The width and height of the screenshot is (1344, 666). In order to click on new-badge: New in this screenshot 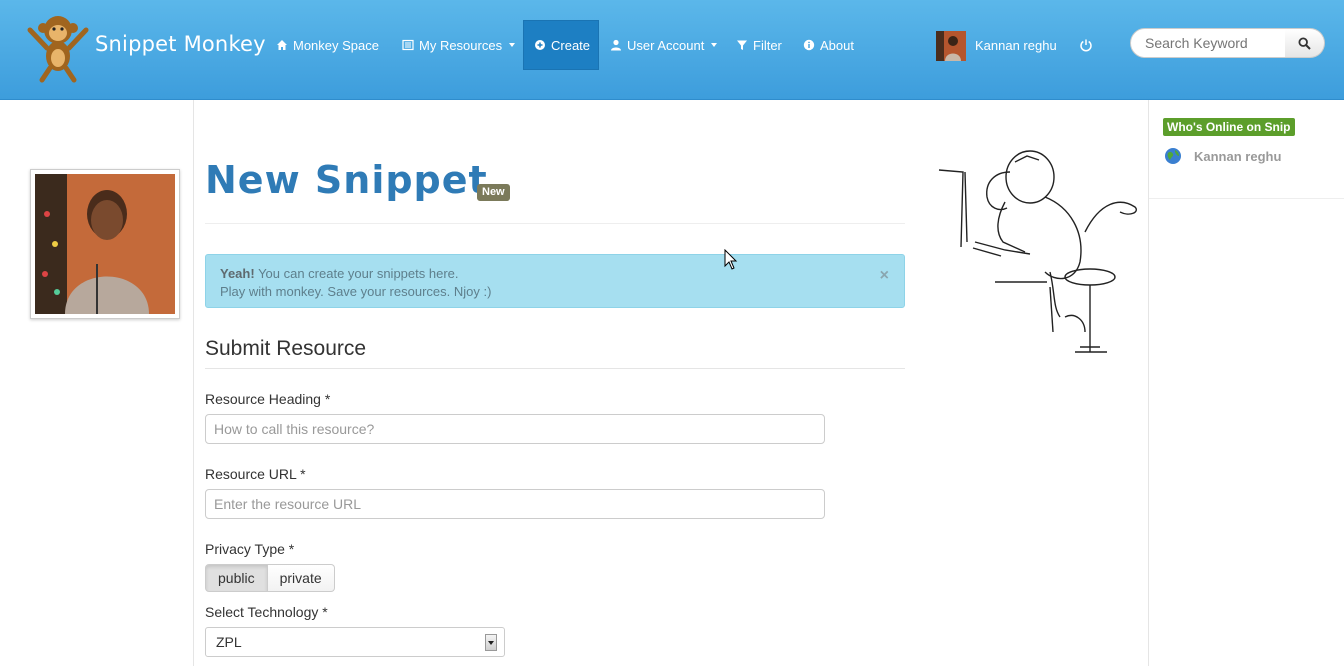, I will do `click(493, 192)`.